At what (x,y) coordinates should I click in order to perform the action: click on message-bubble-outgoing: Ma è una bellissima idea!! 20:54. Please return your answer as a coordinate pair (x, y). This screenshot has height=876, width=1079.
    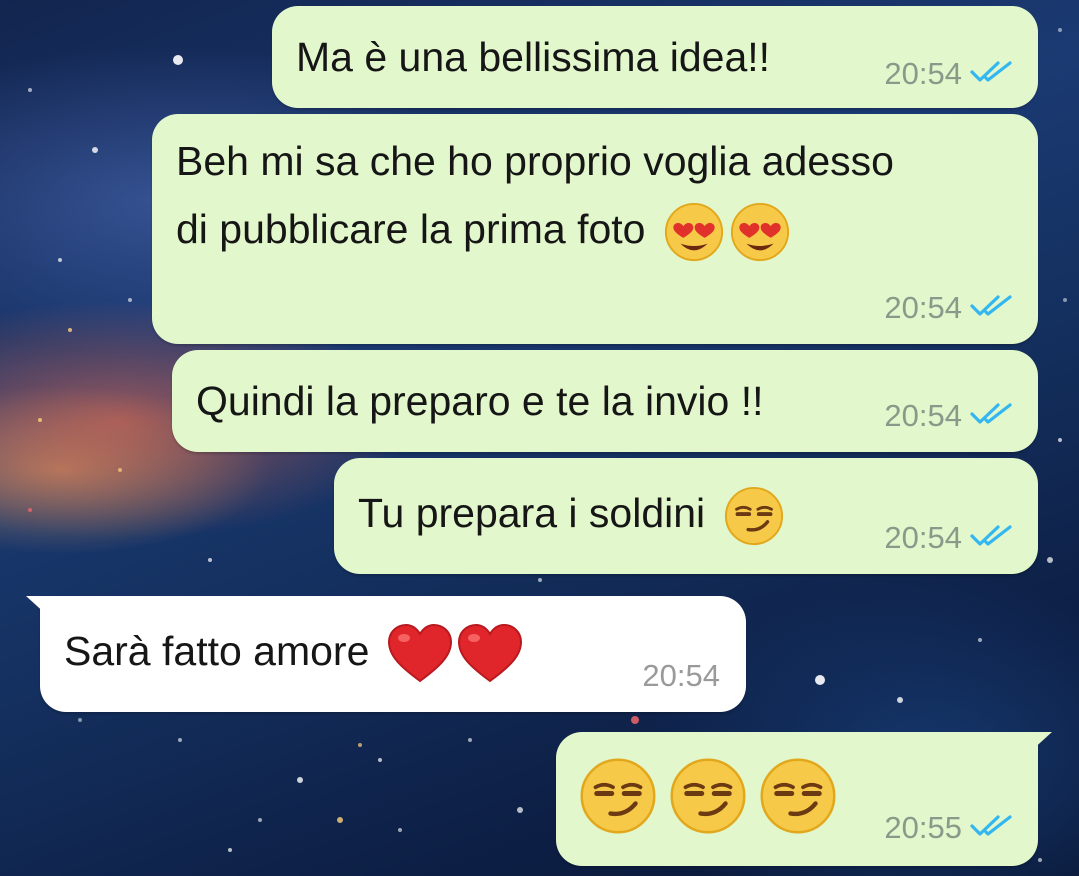
    Looking at the image, I should click on (655, 57).